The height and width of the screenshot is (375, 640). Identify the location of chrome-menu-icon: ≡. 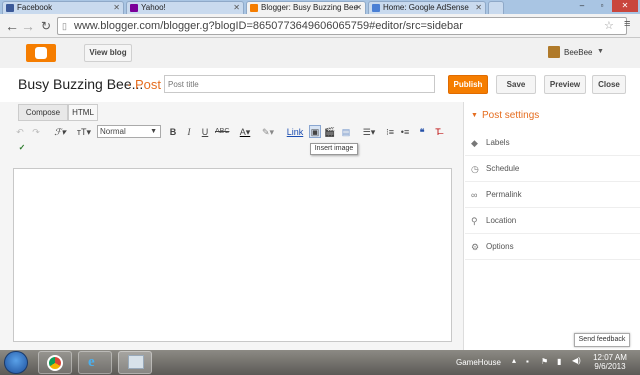
(627, 24).